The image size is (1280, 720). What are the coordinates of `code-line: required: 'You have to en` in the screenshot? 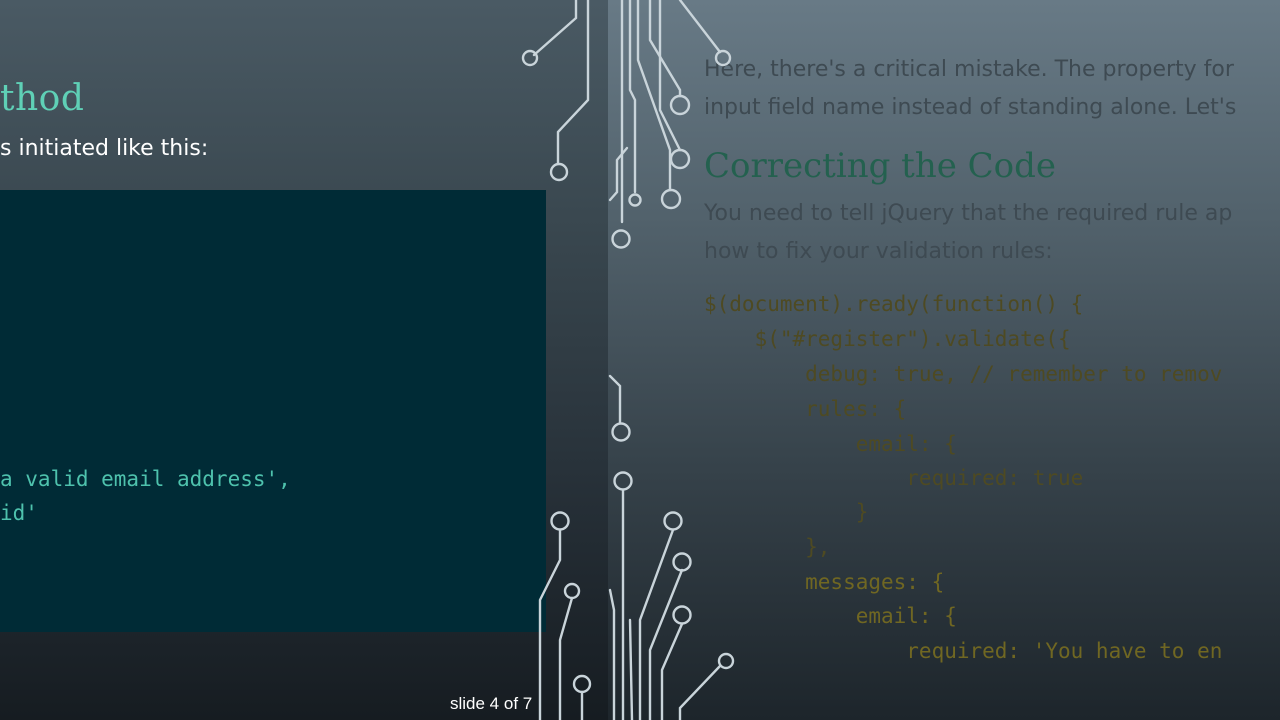 It's located at (963, 651).